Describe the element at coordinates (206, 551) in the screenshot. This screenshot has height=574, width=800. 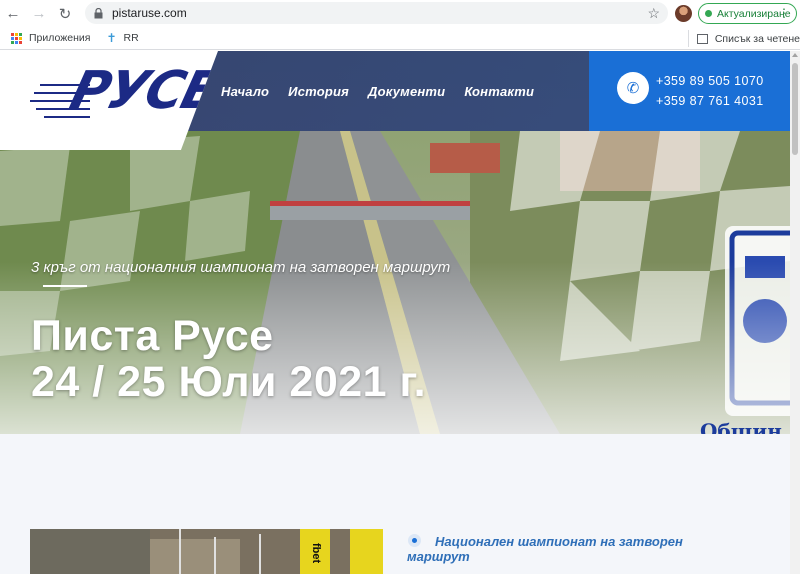
I see `news-thumbnail: fbet` at that location.